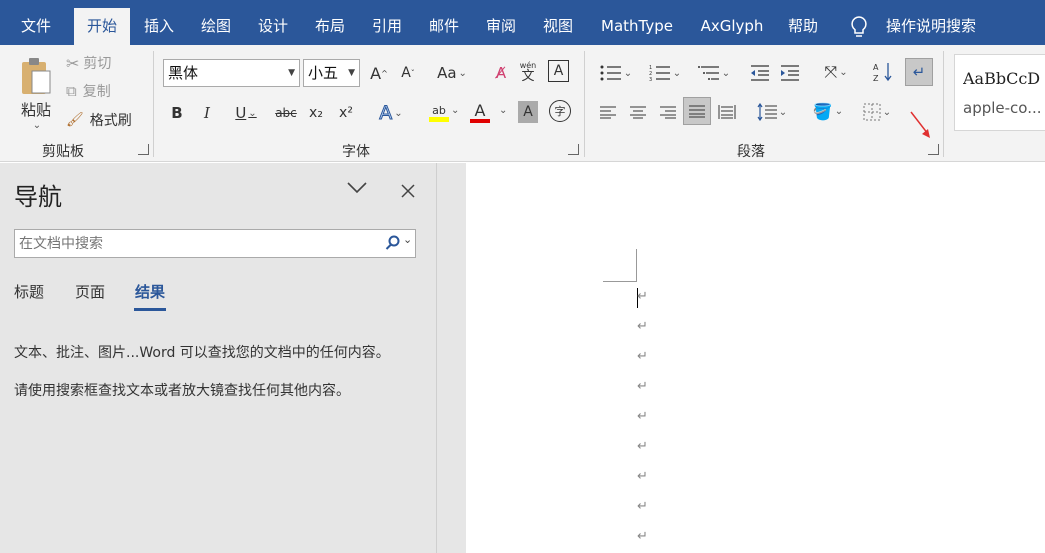 This screenshot has width=1045, height=553. What do you see at coordinates (933, 149) in the screenshot?
I see `paragraph-launcher-icon` at bounding box center [933, 149].